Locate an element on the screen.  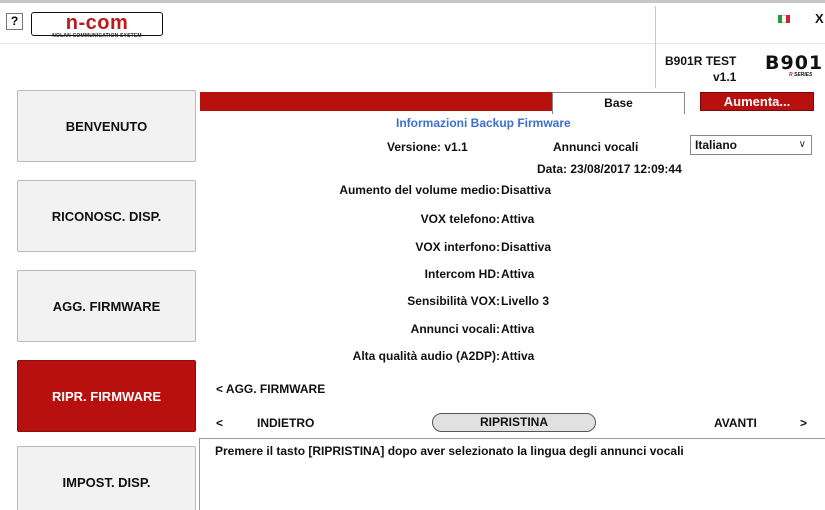
device-name: B901R TEST is located at coordinates (701, 61).